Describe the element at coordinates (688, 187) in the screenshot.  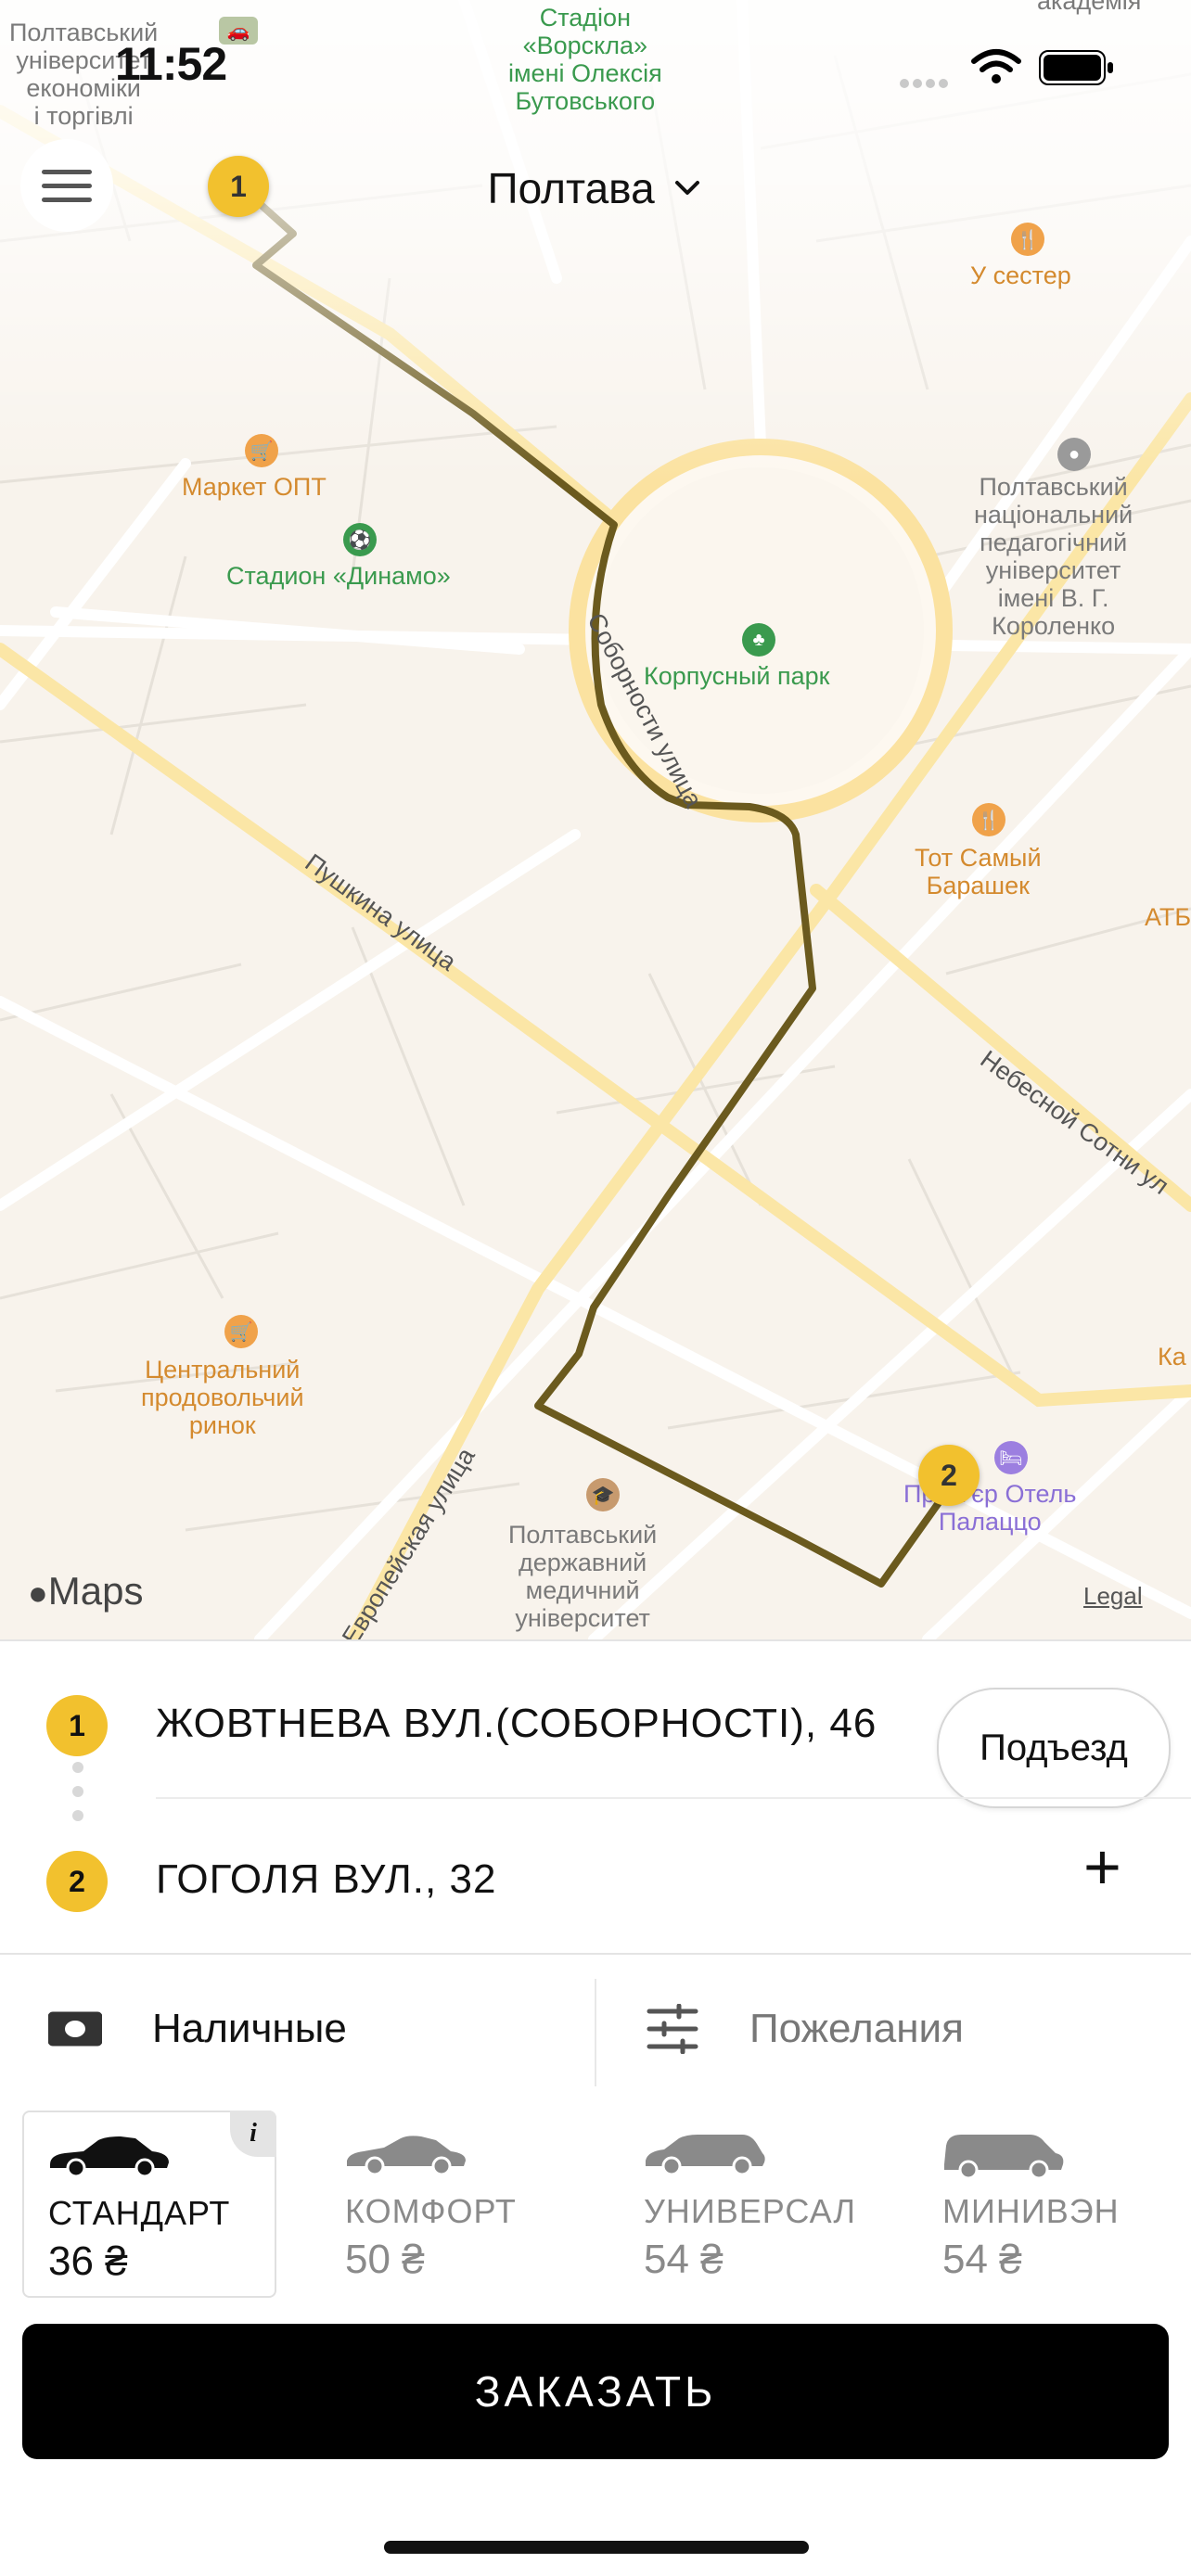
I see `chevron-down-icon` at that location.